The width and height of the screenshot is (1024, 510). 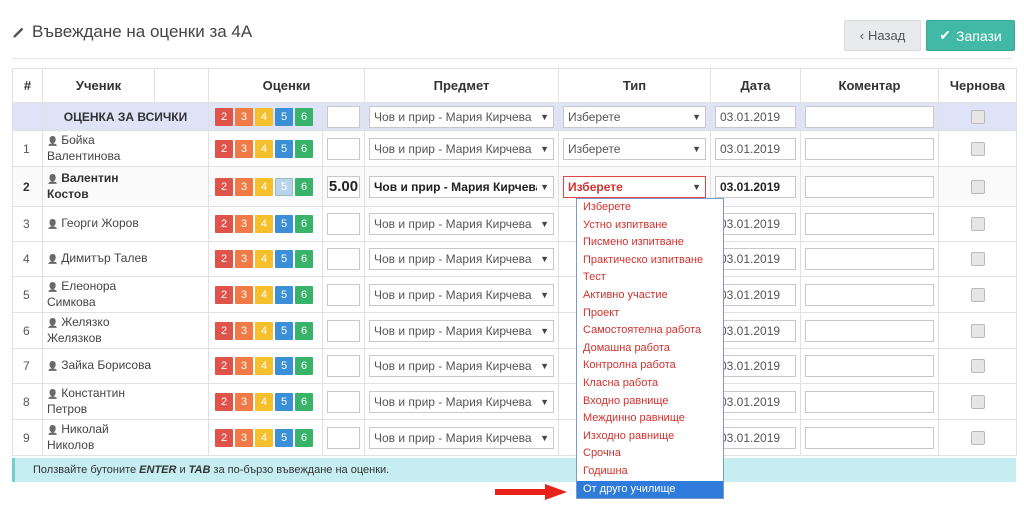 What do you see at coordinates (650, 384) in the screenshot?
I see `type-option: Класна работа` at bounding box center [650, 384].